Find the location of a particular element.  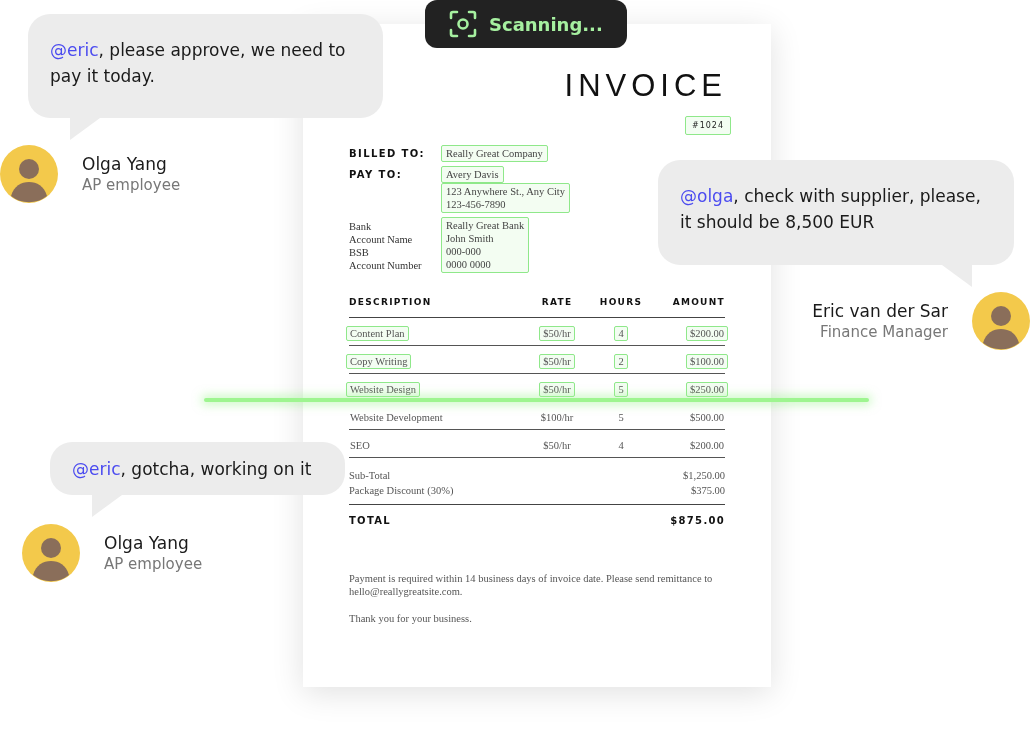

author-role: Finance Manager is located at coordinates (884, 332).